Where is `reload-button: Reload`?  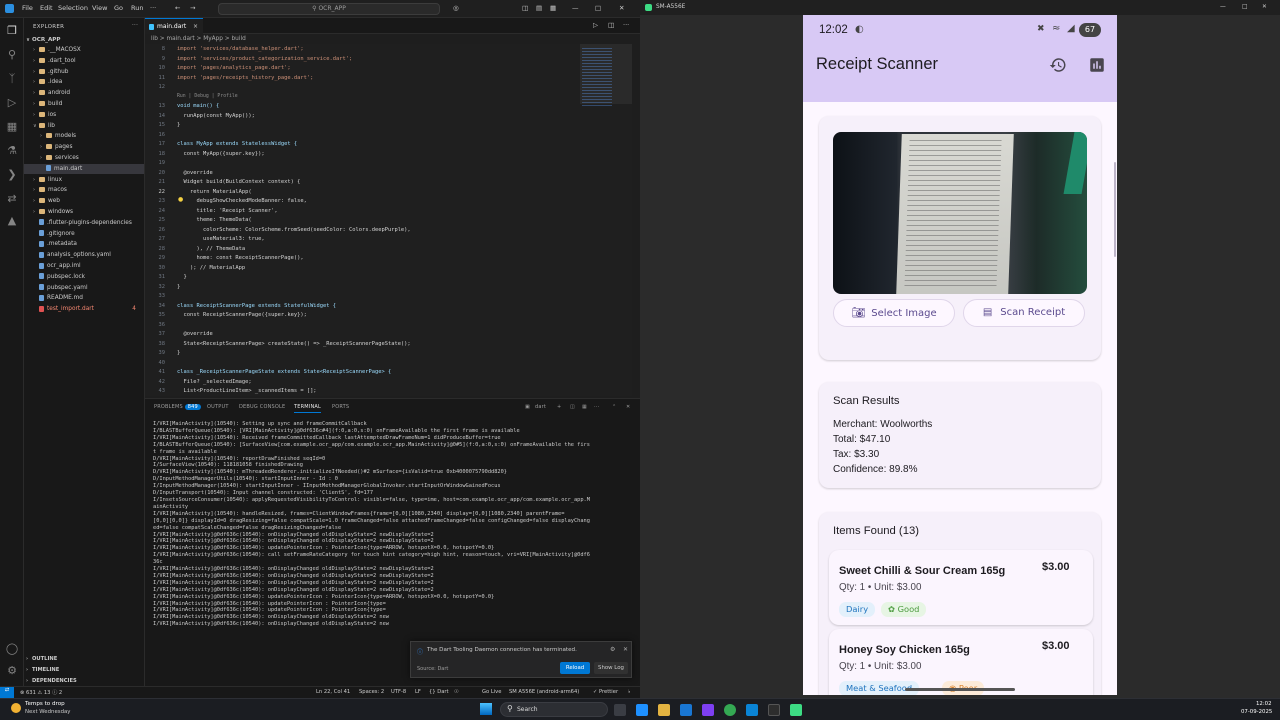 reload-button: Reload is located at coordinates (575, 668).